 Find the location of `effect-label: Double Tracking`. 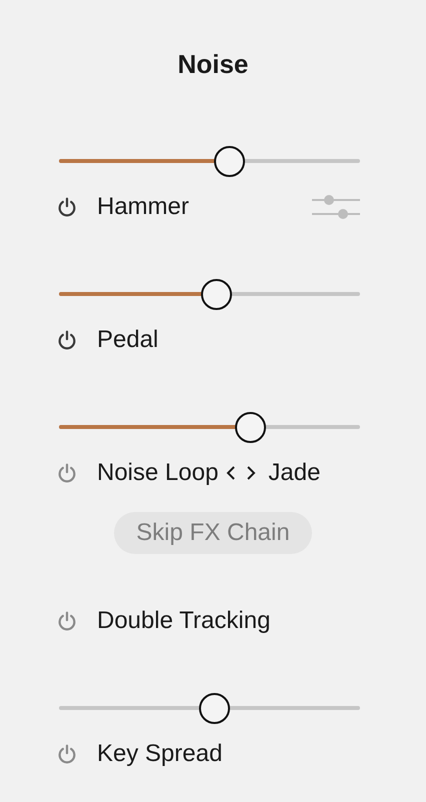

effect-label: Double Tracking is located at coordinates (183, 621).